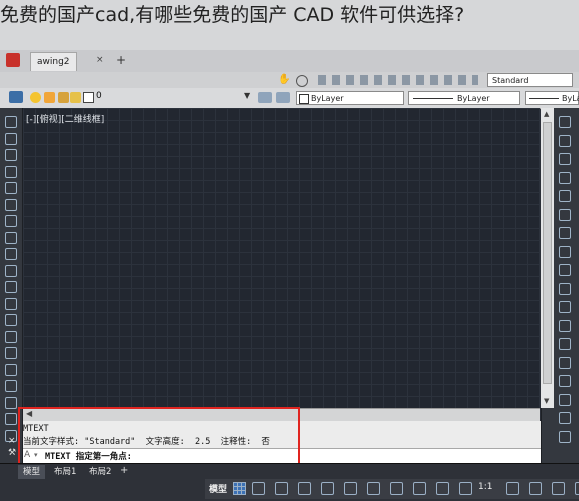 Image resolution: width=579 pixels, height=501 pixels. Describe the element at coordinates (565, 122) in the screenshot. I see `erase-icon` at that location.